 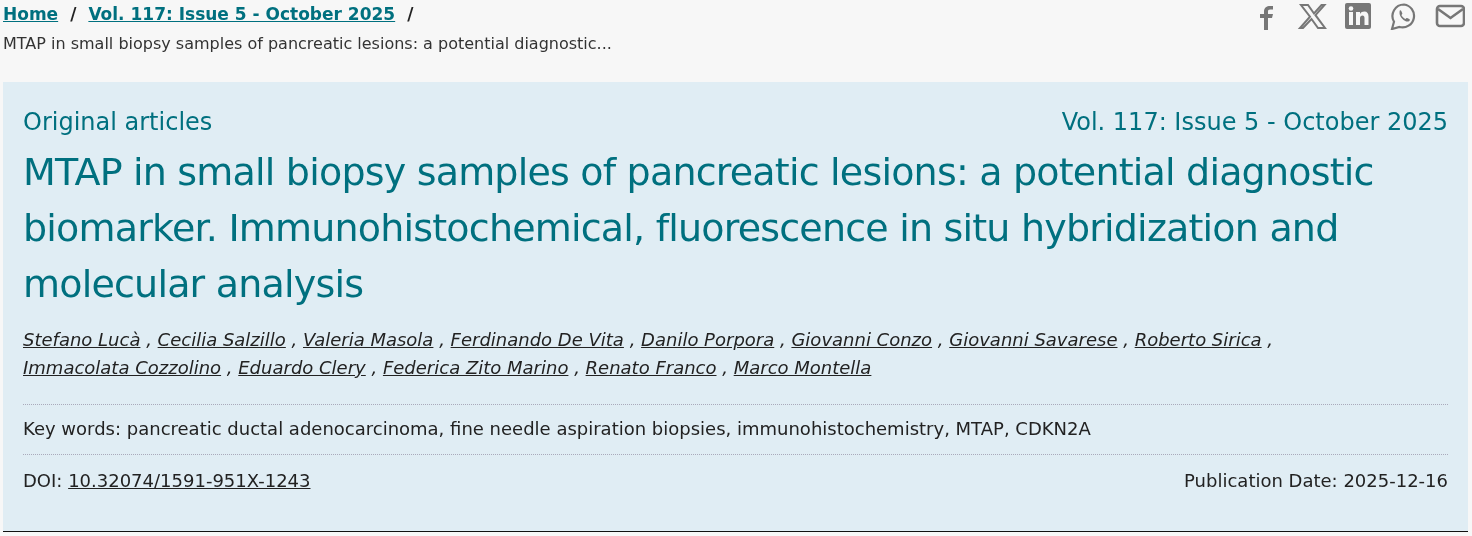 What do you see at coordinates (122, 367) in the screenshot?
I see `author-link: Immacolata Cozzolino` at bounding box center [122, 367].